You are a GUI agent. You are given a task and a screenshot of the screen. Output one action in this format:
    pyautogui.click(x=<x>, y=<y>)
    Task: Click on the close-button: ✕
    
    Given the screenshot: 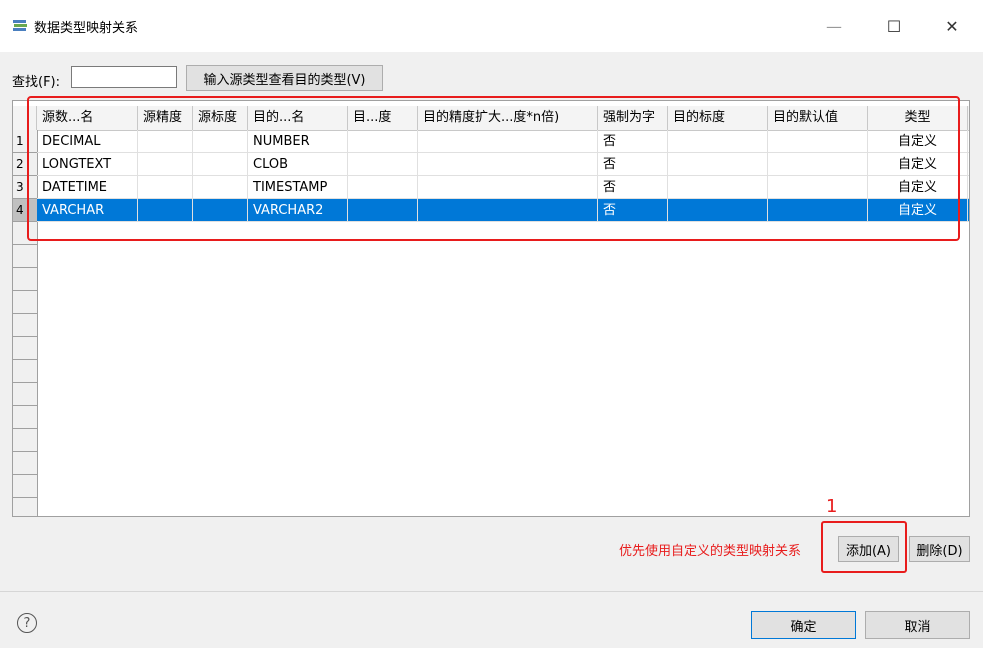 What is the action you would take?
    pyautogui.click(x=952, y=26)
    